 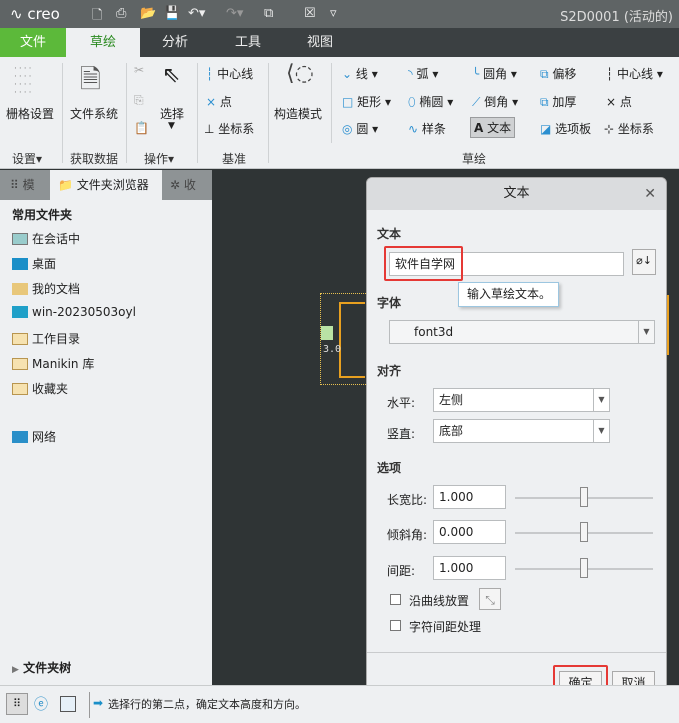 What do you see at coordinates (20, 264) in the screenshot?
I see `desktop-icon` at bounding box center [20, 264].